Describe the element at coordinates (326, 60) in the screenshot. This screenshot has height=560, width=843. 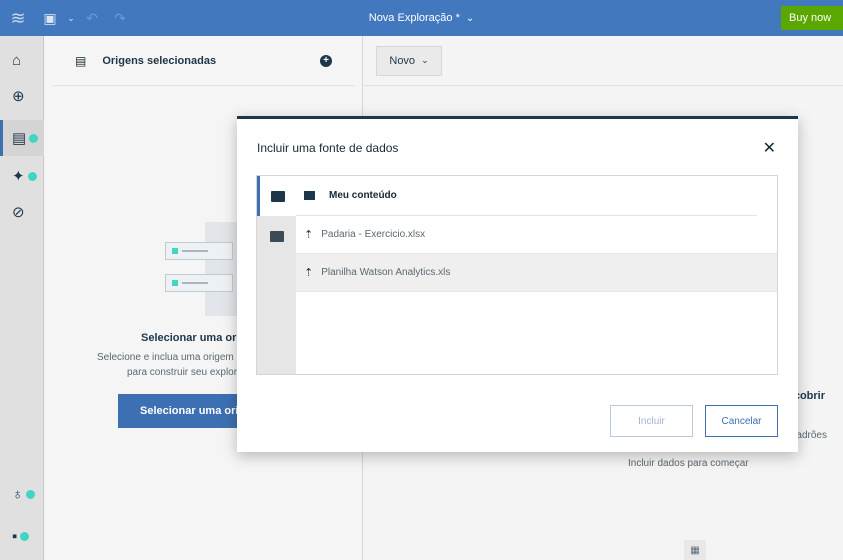
I see `add-source-icon: +` at that location.